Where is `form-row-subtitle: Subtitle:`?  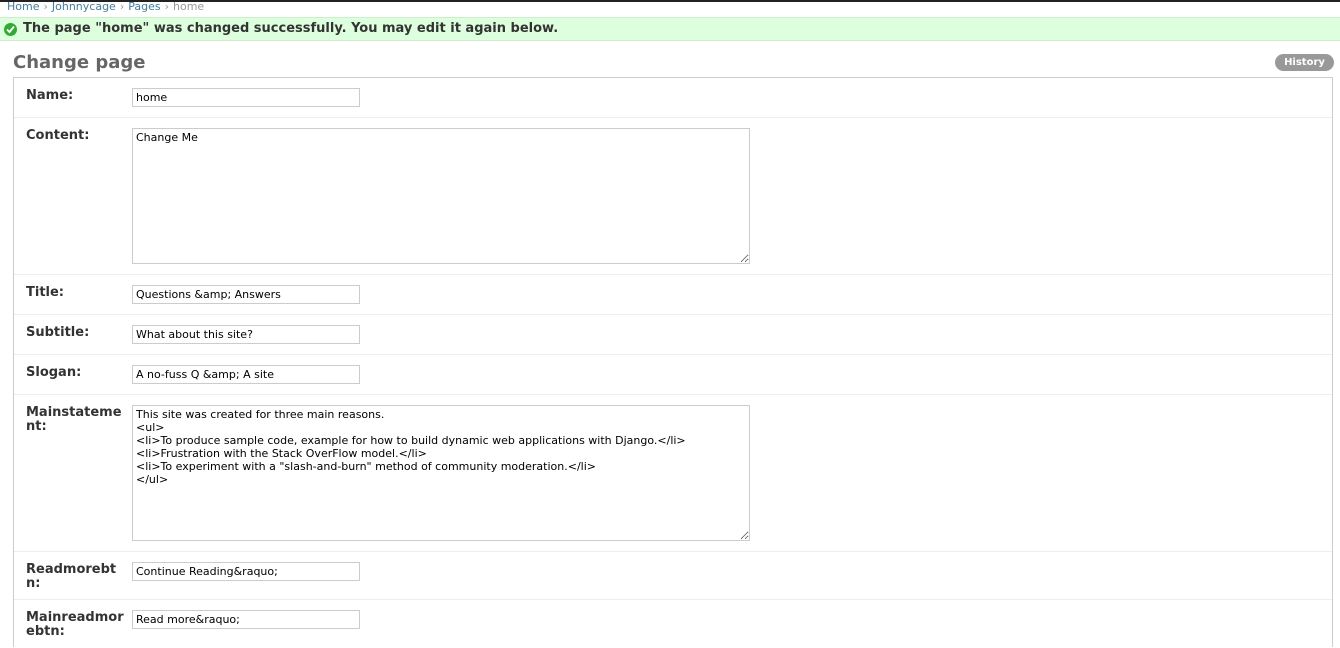
form-row-subtitle: Subtitle: is located at coordinates (673, 335).